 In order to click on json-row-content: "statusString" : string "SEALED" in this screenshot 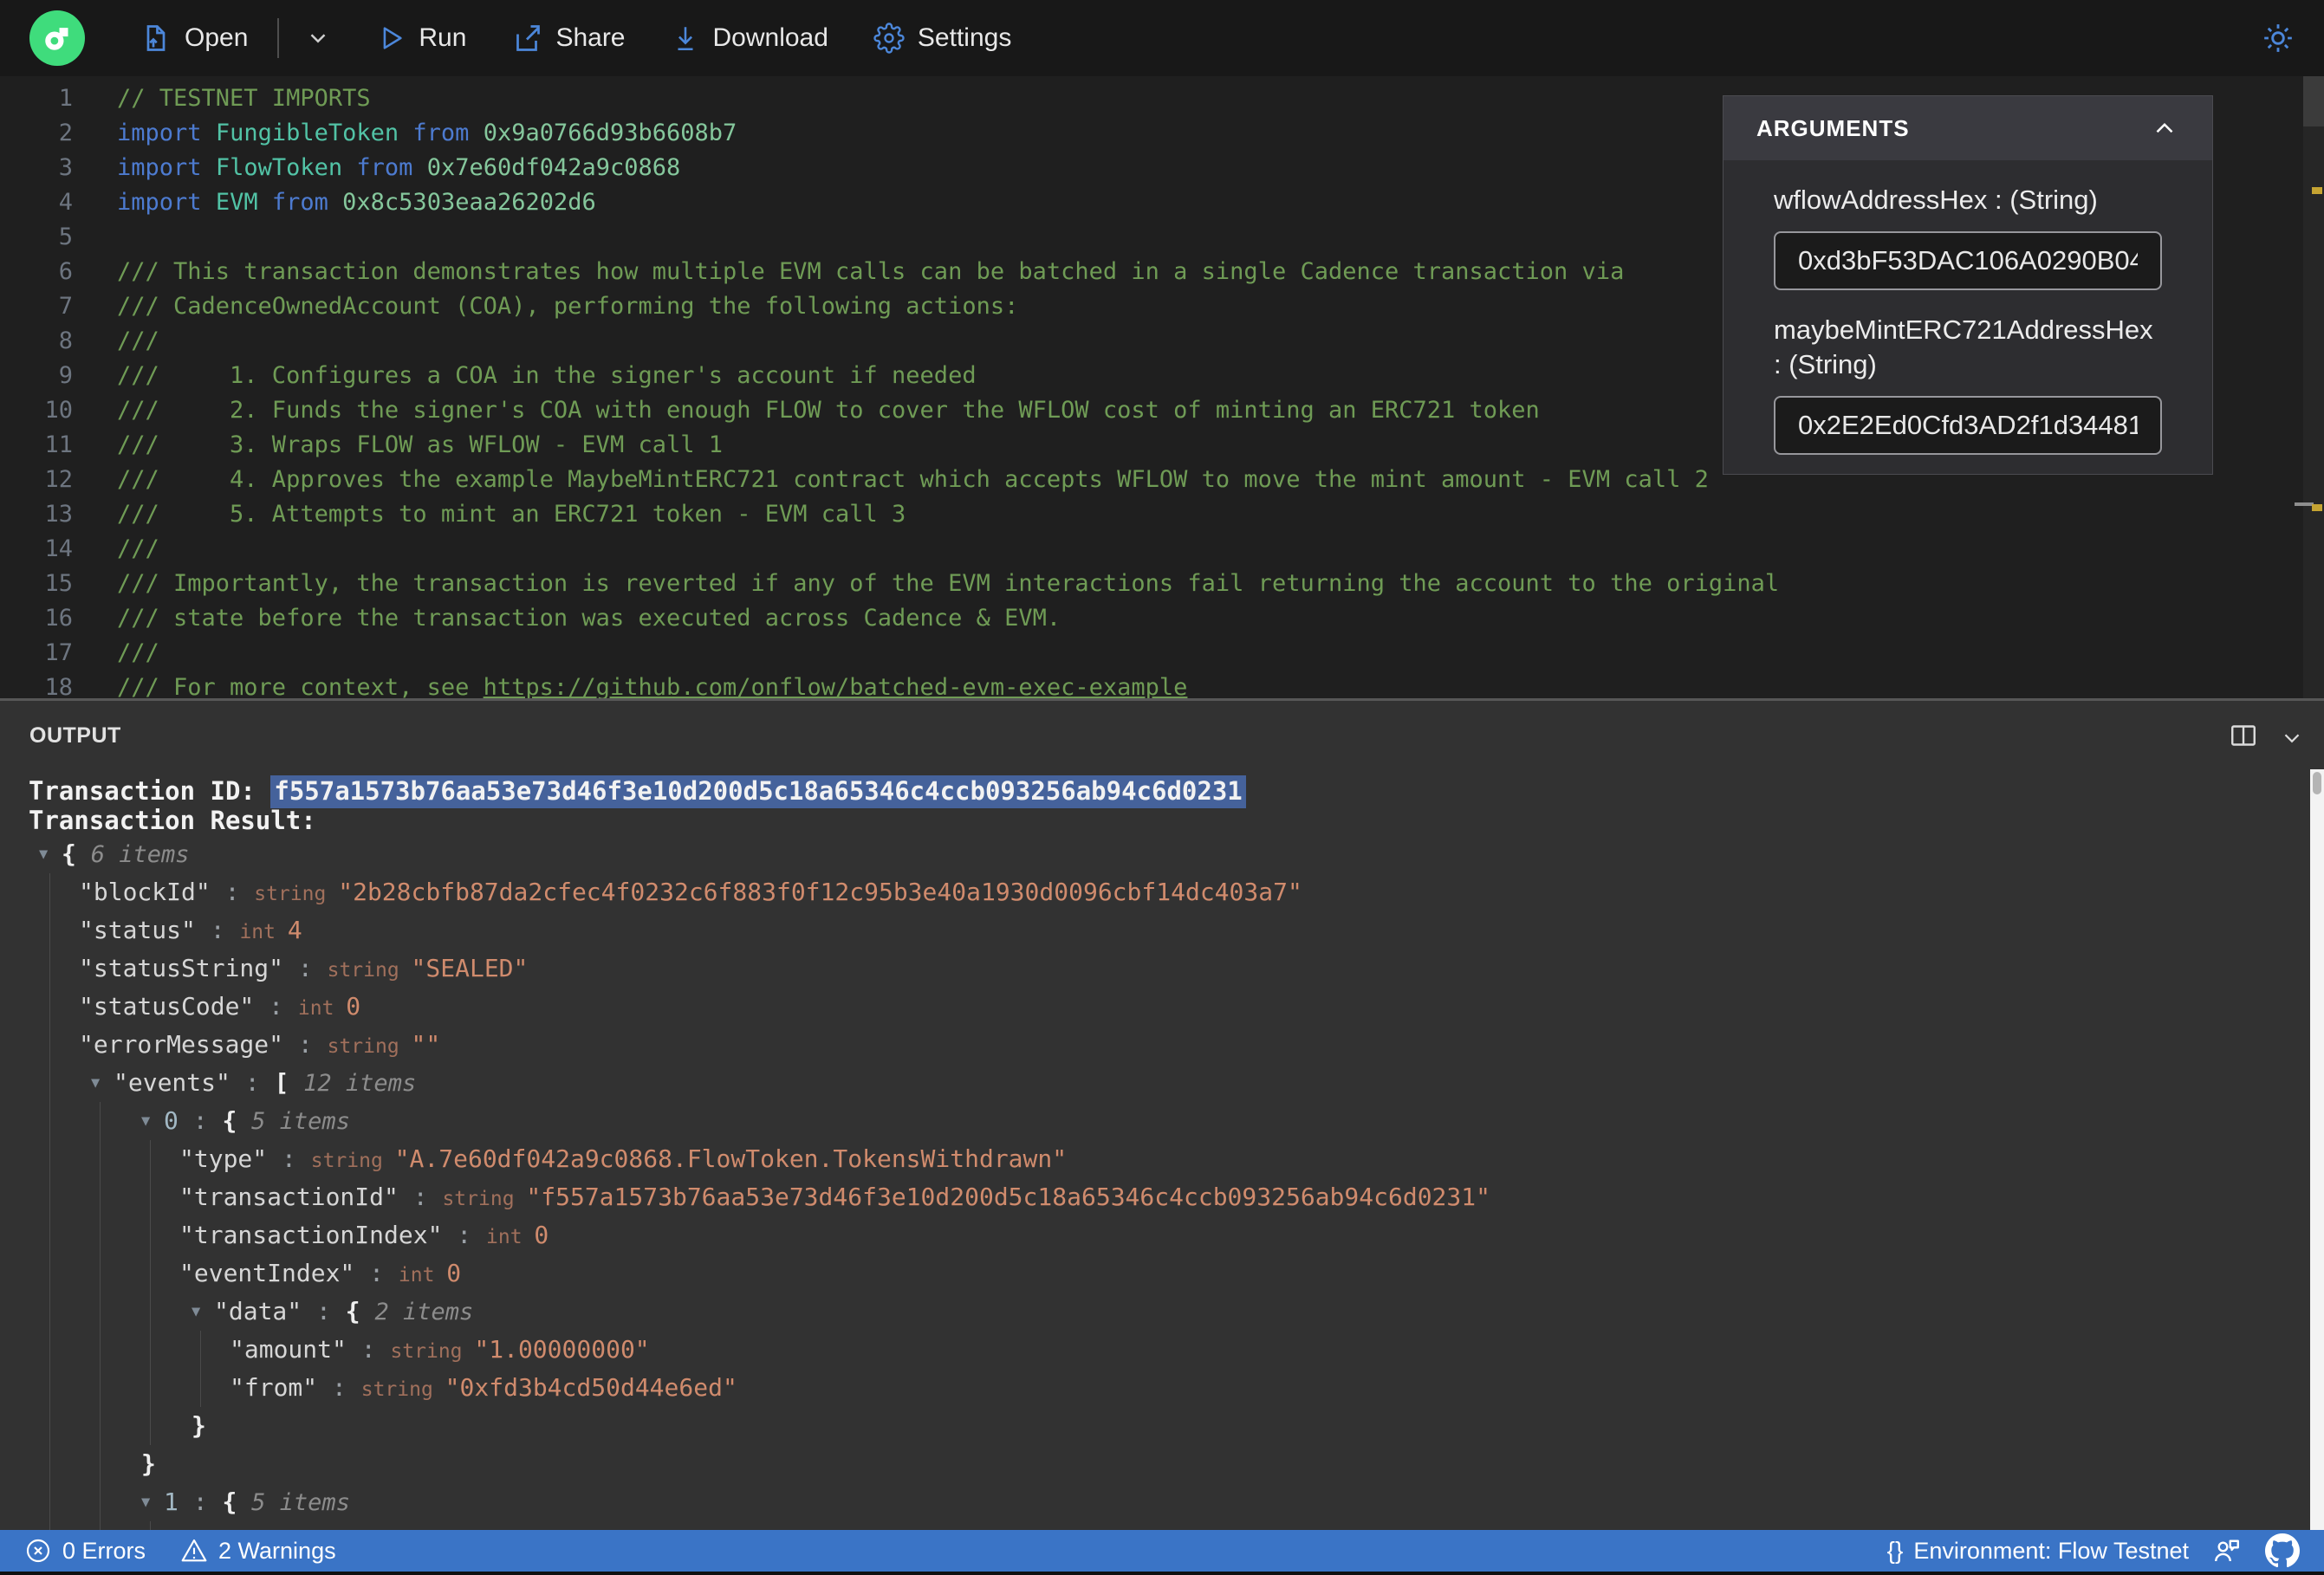, I will do `click(264, 970)`.